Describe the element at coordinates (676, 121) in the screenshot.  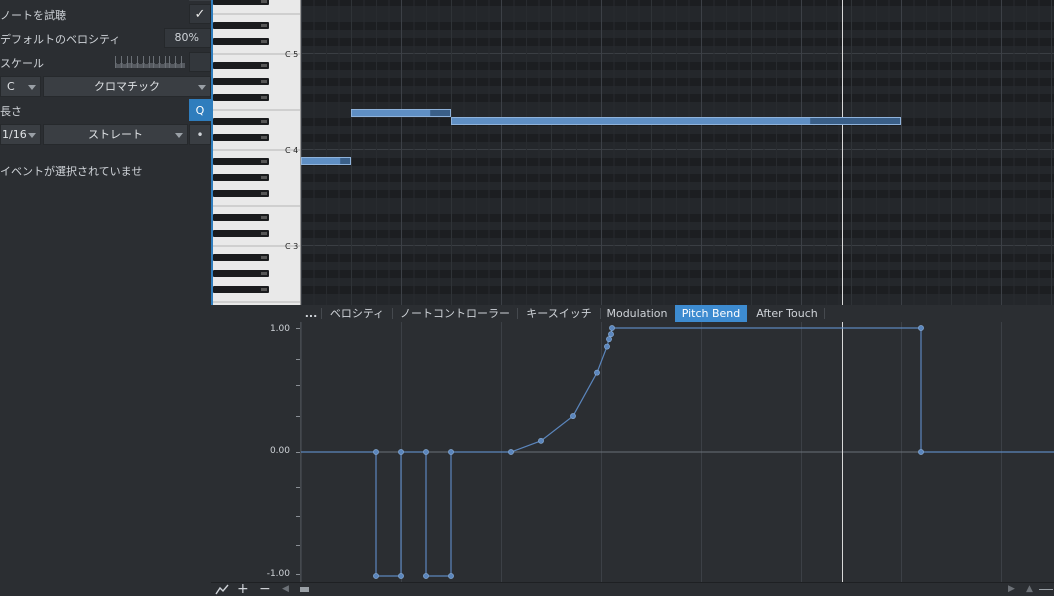
I see `note-g4` at that location.